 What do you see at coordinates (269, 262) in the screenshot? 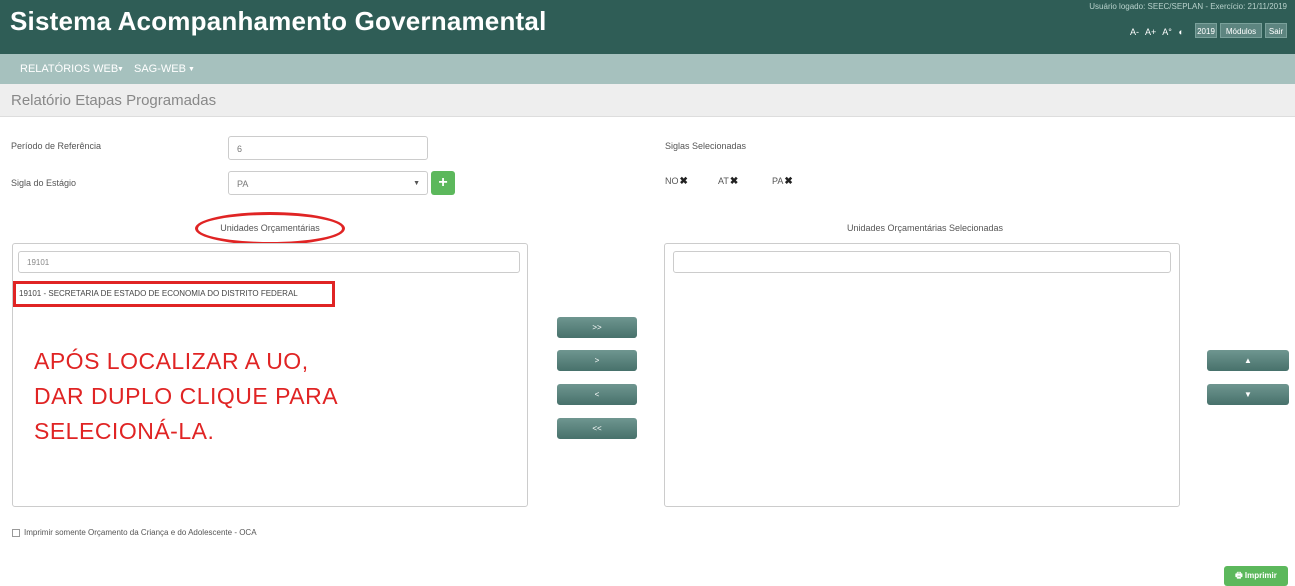
I see `available-uo-filter-input: 19101` at bounding box center [269, 262].